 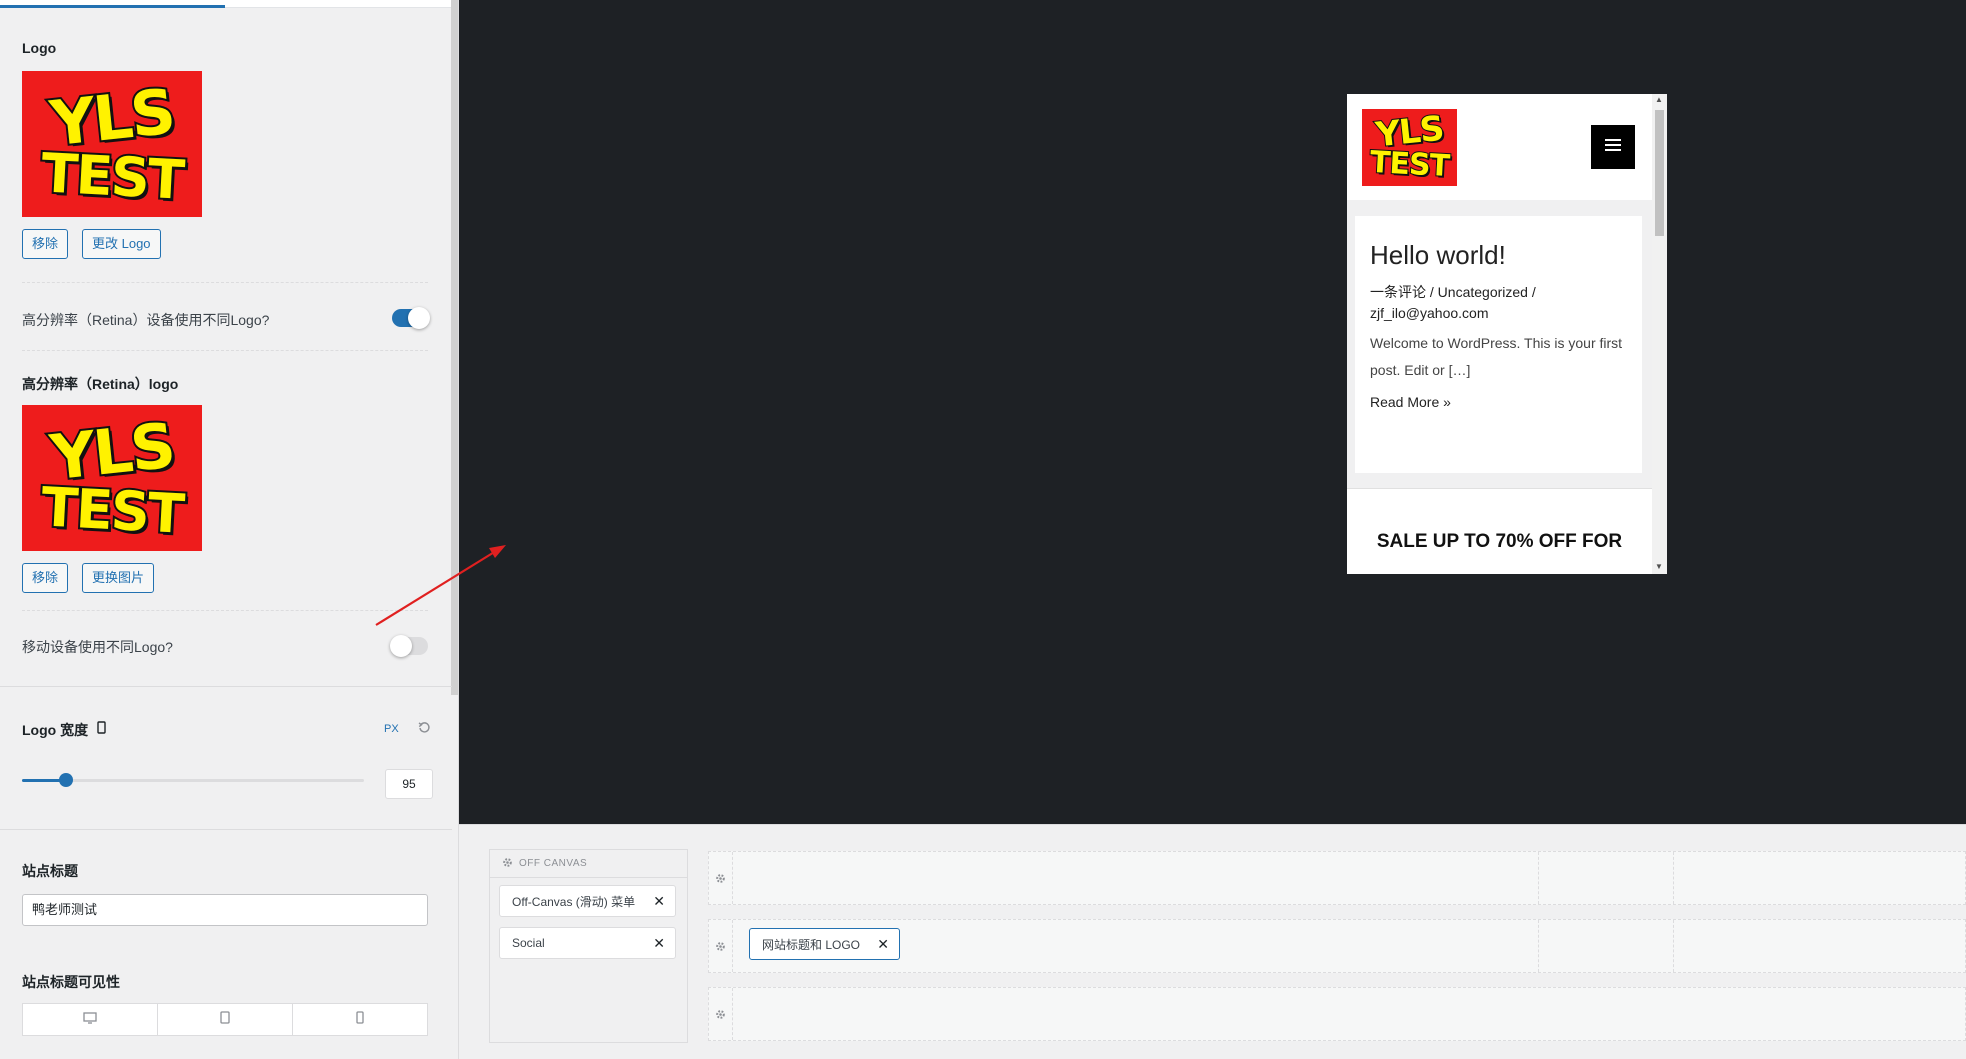 I want to click on retina-logo-preview-image: YLS TEST, so click(x=112, y=478).